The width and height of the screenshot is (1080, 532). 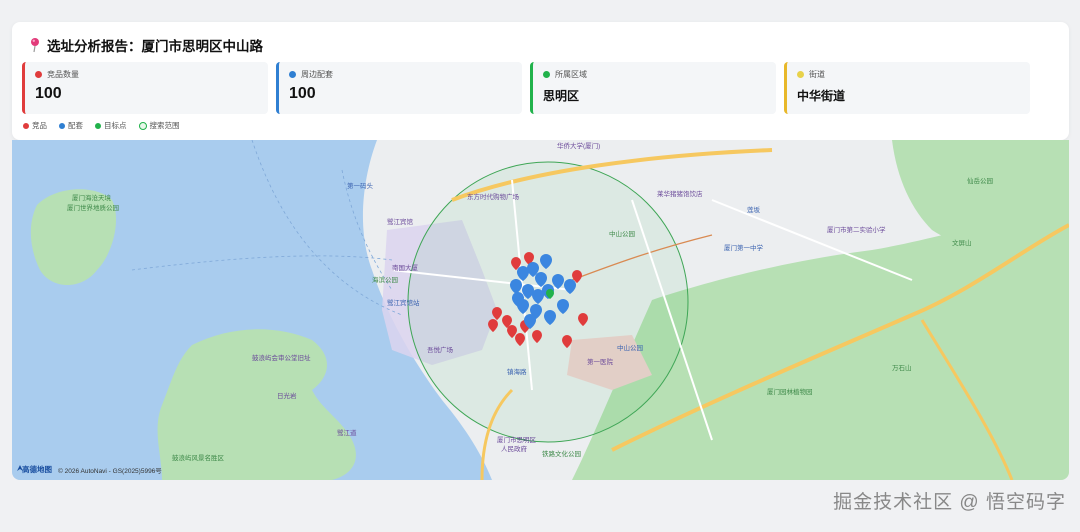 I want to click on legend-item-competitor: 竞品, so click(x=35, y=125).